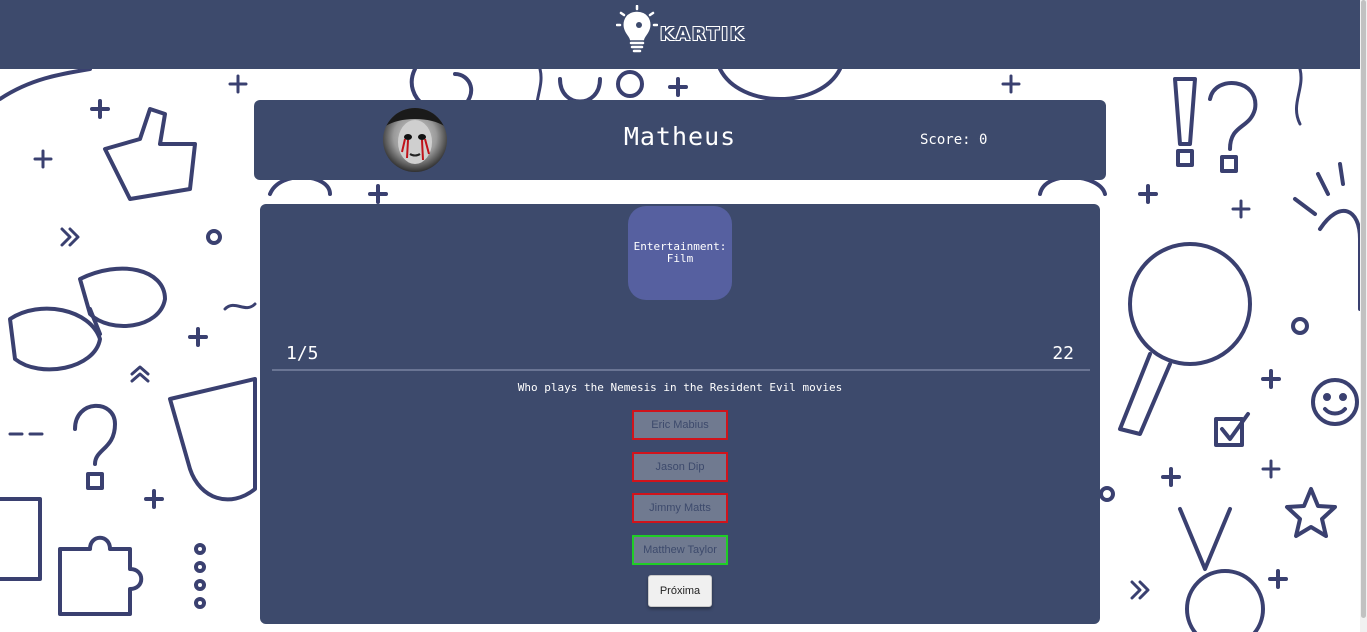  I want to click on avatar, so click(415, 140).